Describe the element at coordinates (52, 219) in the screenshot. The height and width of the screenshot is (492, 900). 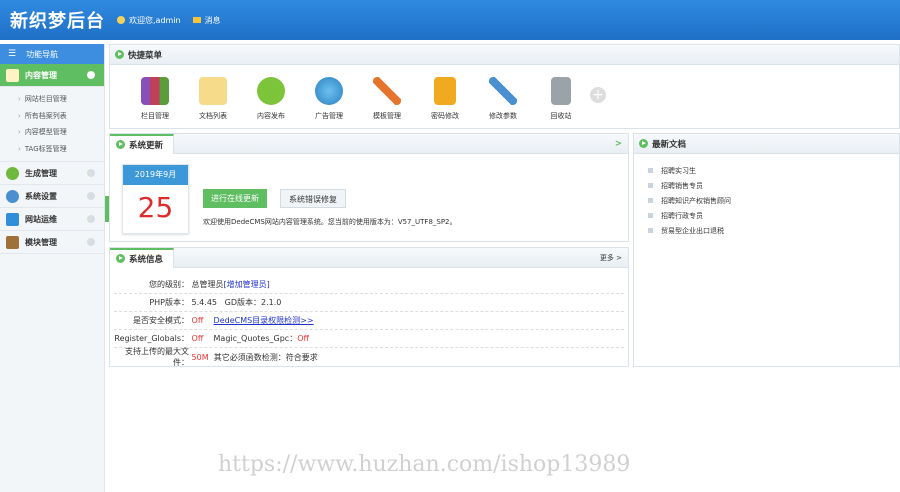
I see `sidebar-group-ops: 网站运维` at that location.